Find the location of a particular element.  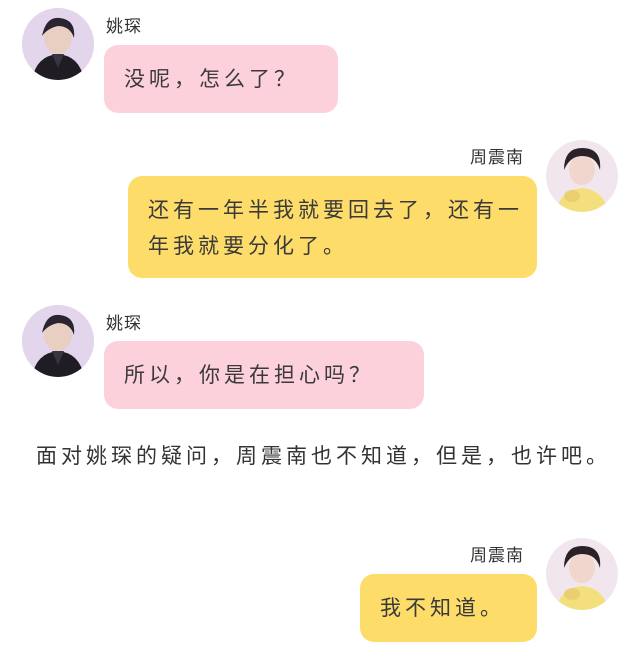

message-text: 没呢，怎么了？ is located at coordinates (211, 79).